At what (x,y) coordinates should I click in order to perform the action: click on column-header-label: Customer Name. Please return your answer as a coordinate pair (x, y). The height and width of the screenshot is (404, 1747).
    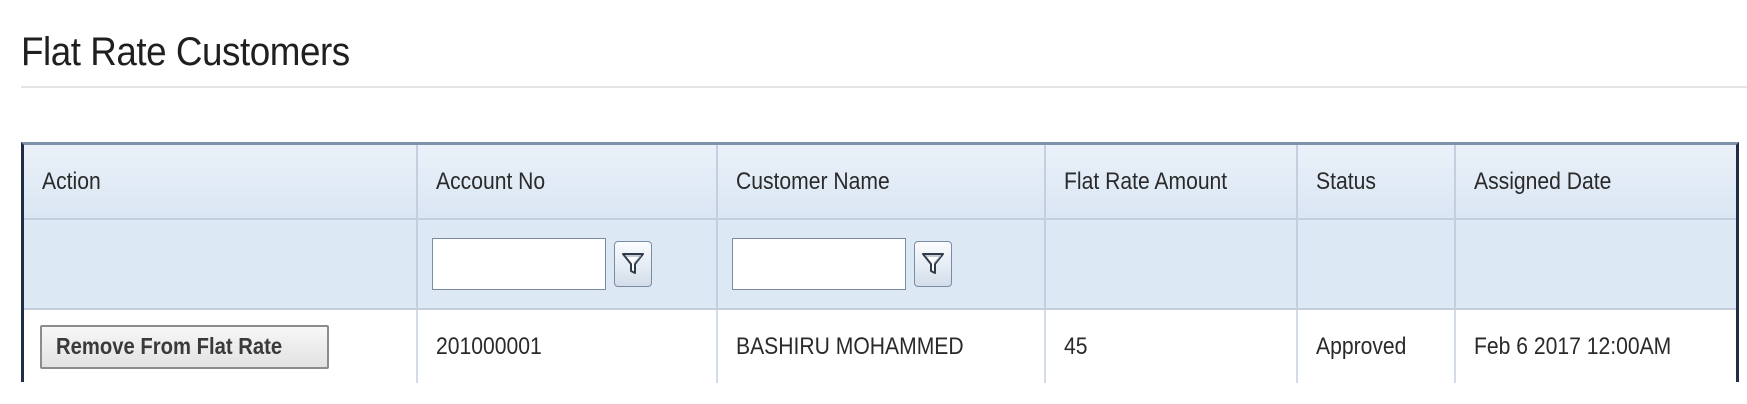
    Looking at the image, I should click on (813, 181).